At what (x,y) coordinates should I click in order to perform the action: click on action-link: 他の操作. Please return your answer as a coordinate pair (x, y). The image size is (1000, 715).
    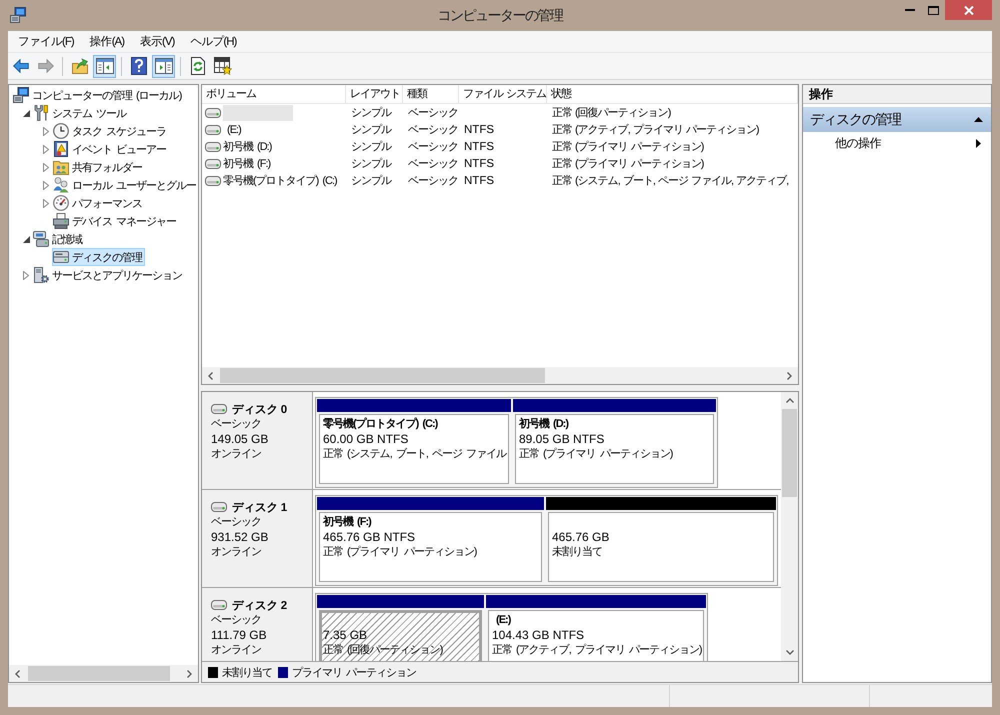
    Looking at the image, I should click on (897, 143).